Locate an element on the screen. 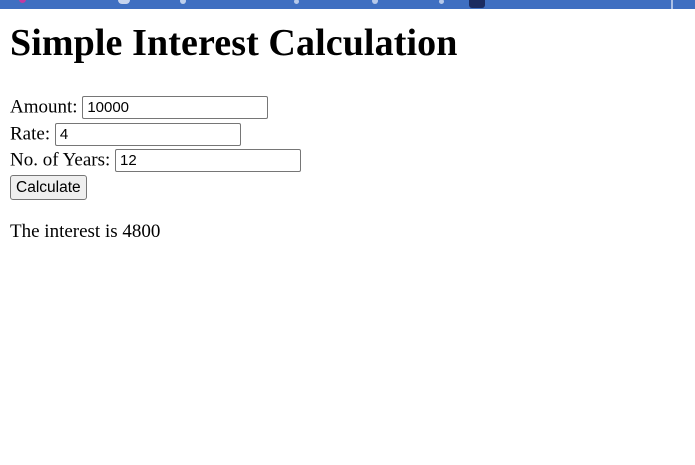 This screenshot has height=465, width=695. button-row: Calculate is located at coordinates (233, 187).